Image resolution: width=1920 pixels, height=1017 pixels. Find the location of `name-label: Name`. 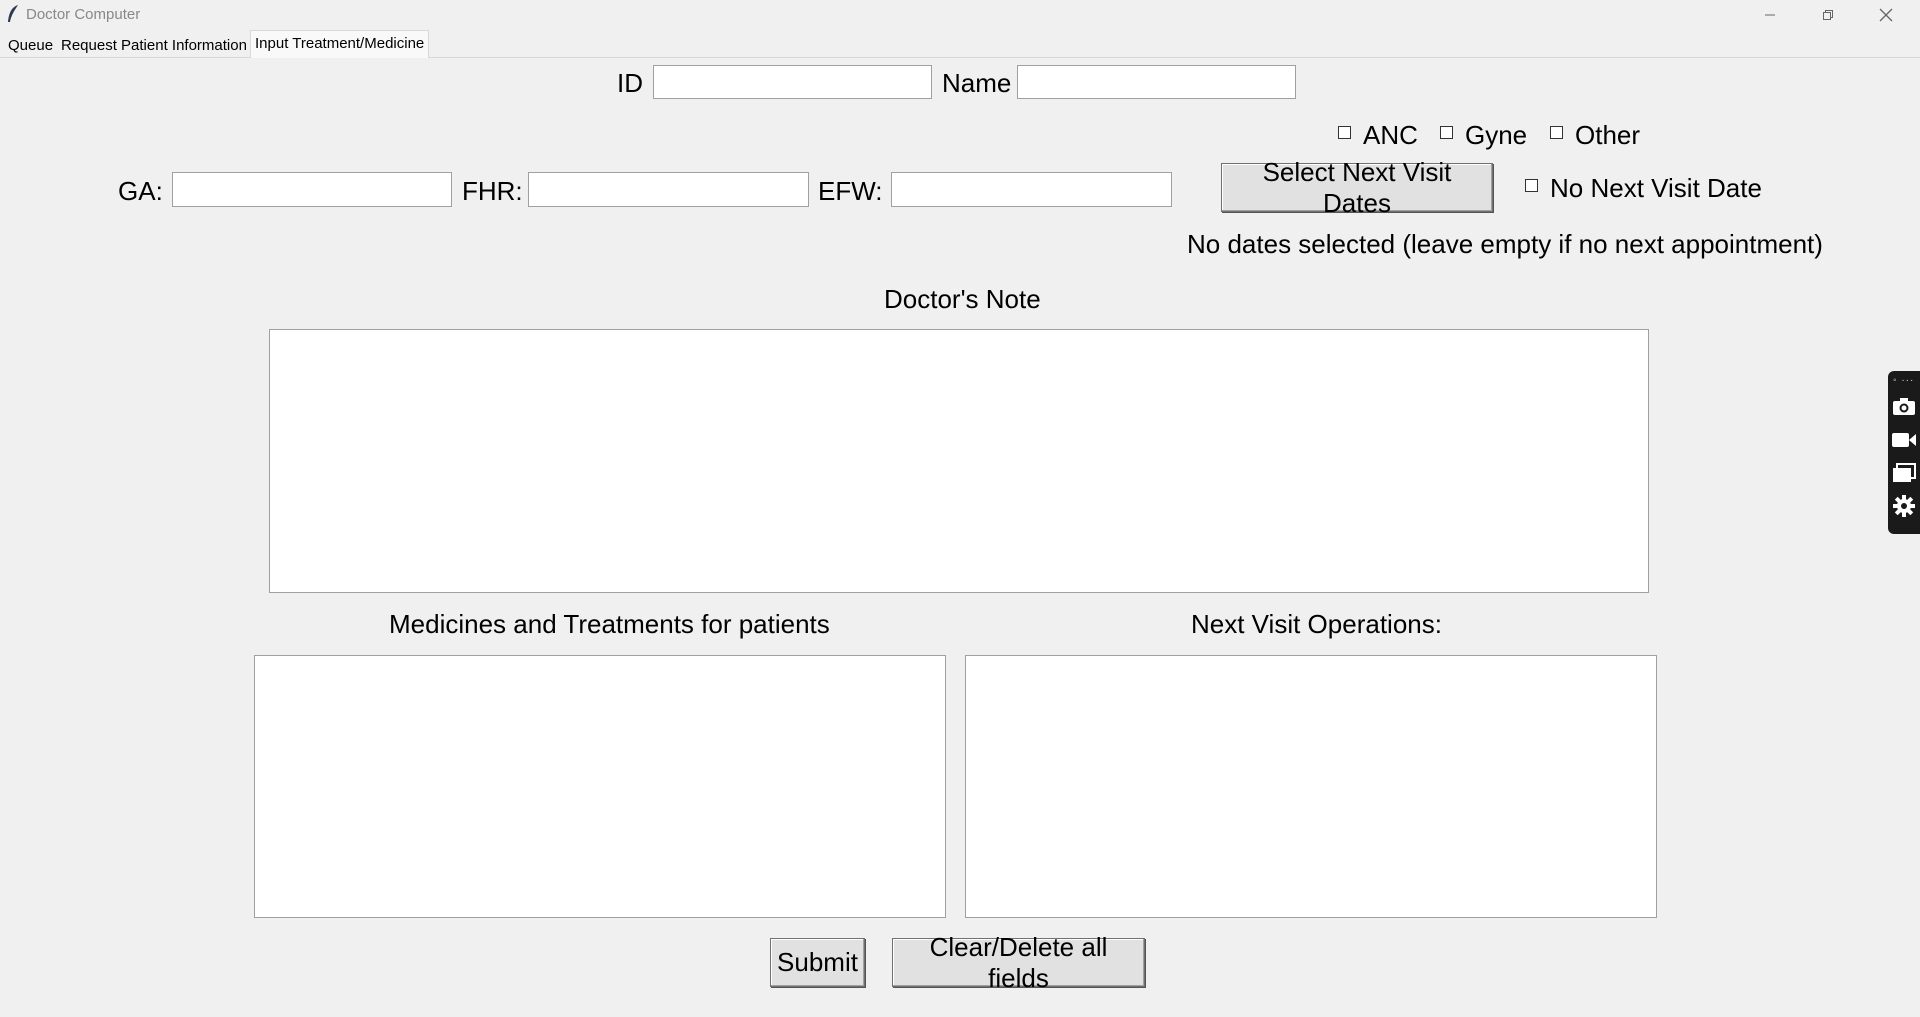

name-label: Name is located at coordinates (977, 83).